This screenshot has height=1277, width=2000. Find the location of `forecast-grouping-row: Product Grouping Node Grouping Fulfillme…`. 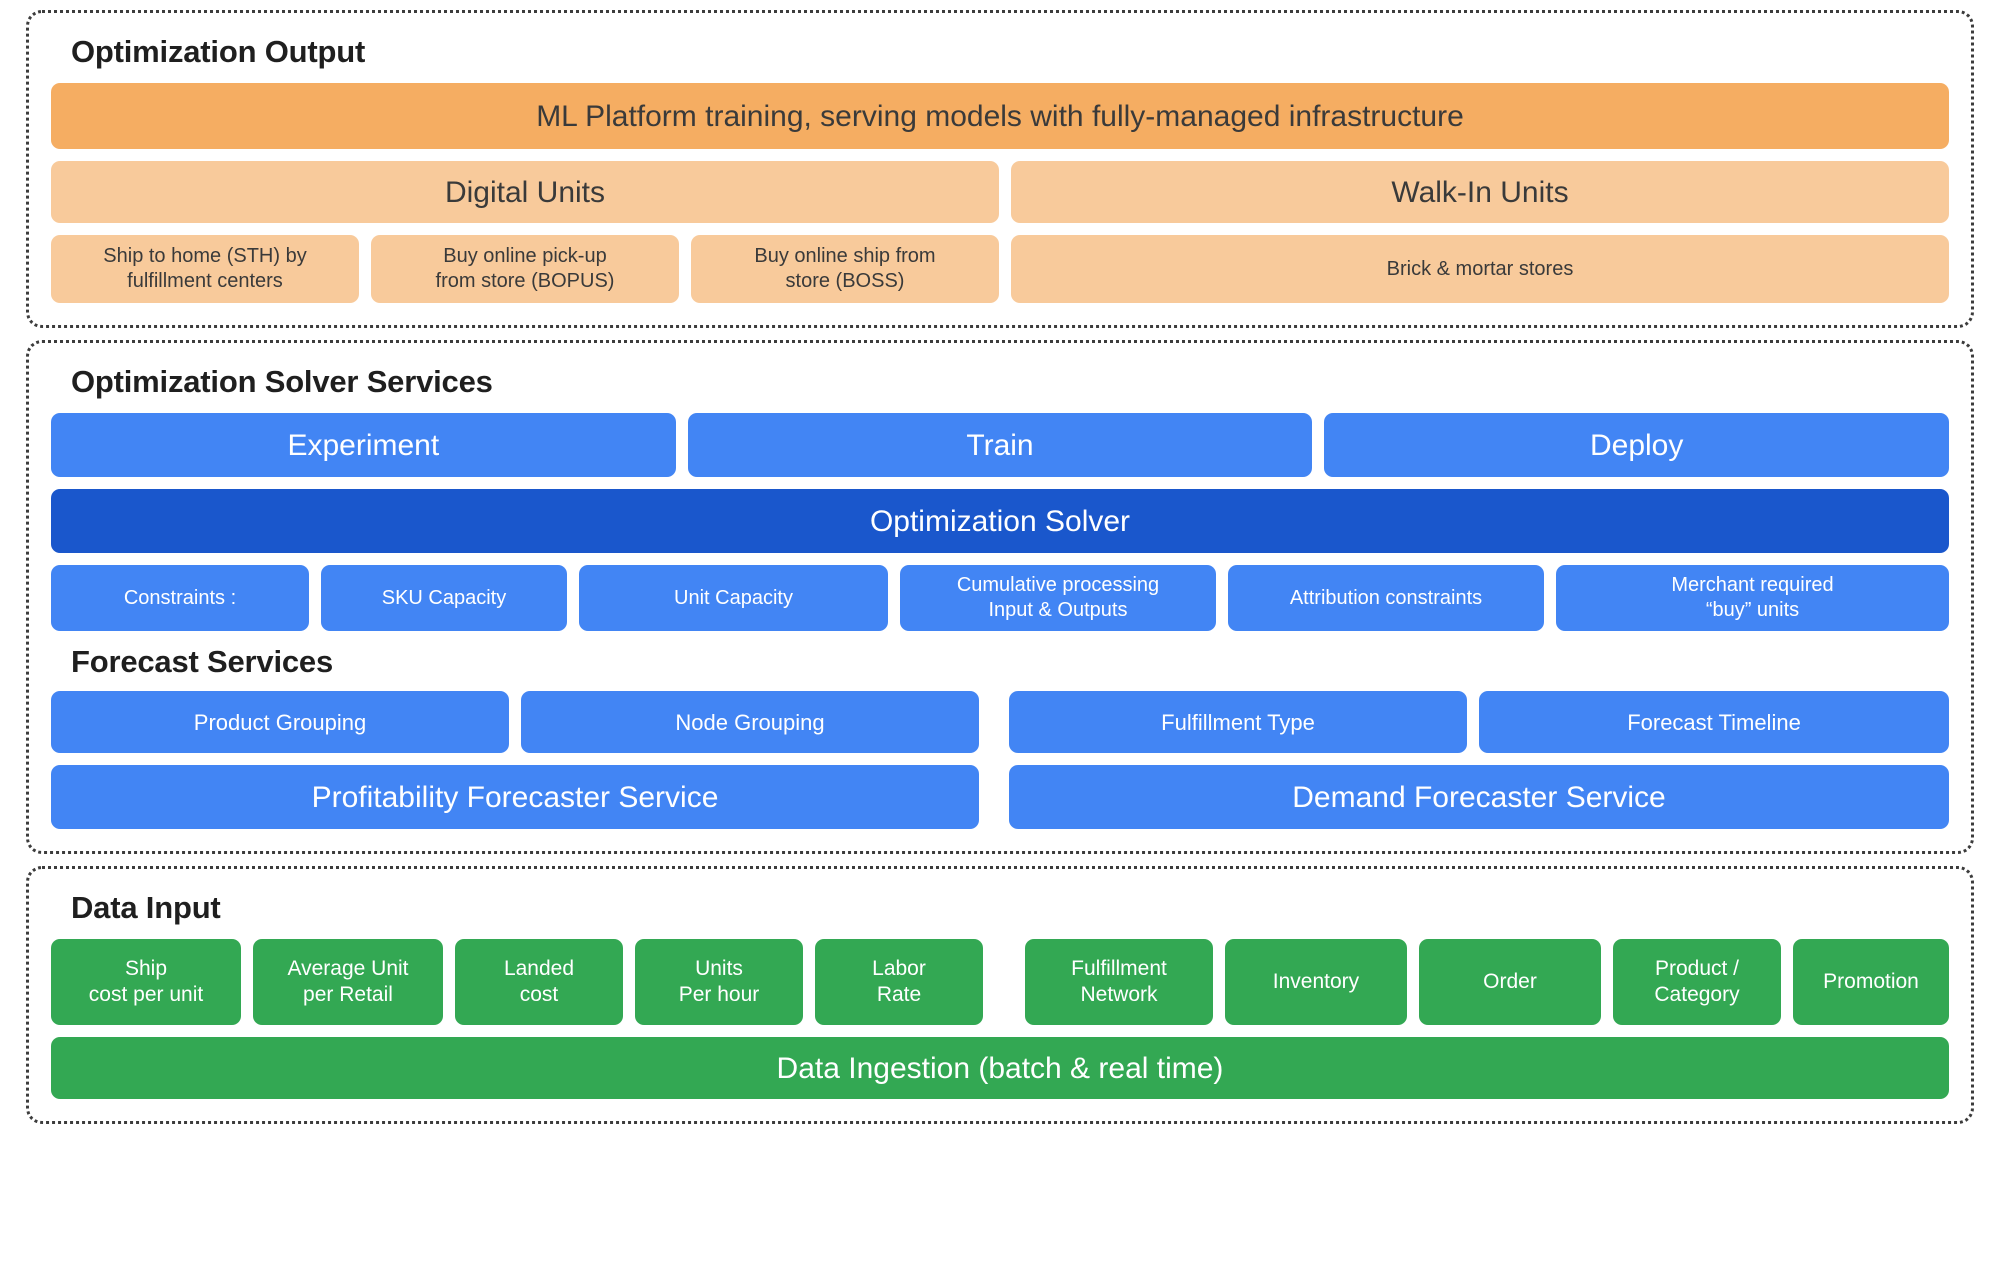

forecast-grouping-row: Product Grouping Node Grouping Fulfillme… is located at coordinates (1000, 722).